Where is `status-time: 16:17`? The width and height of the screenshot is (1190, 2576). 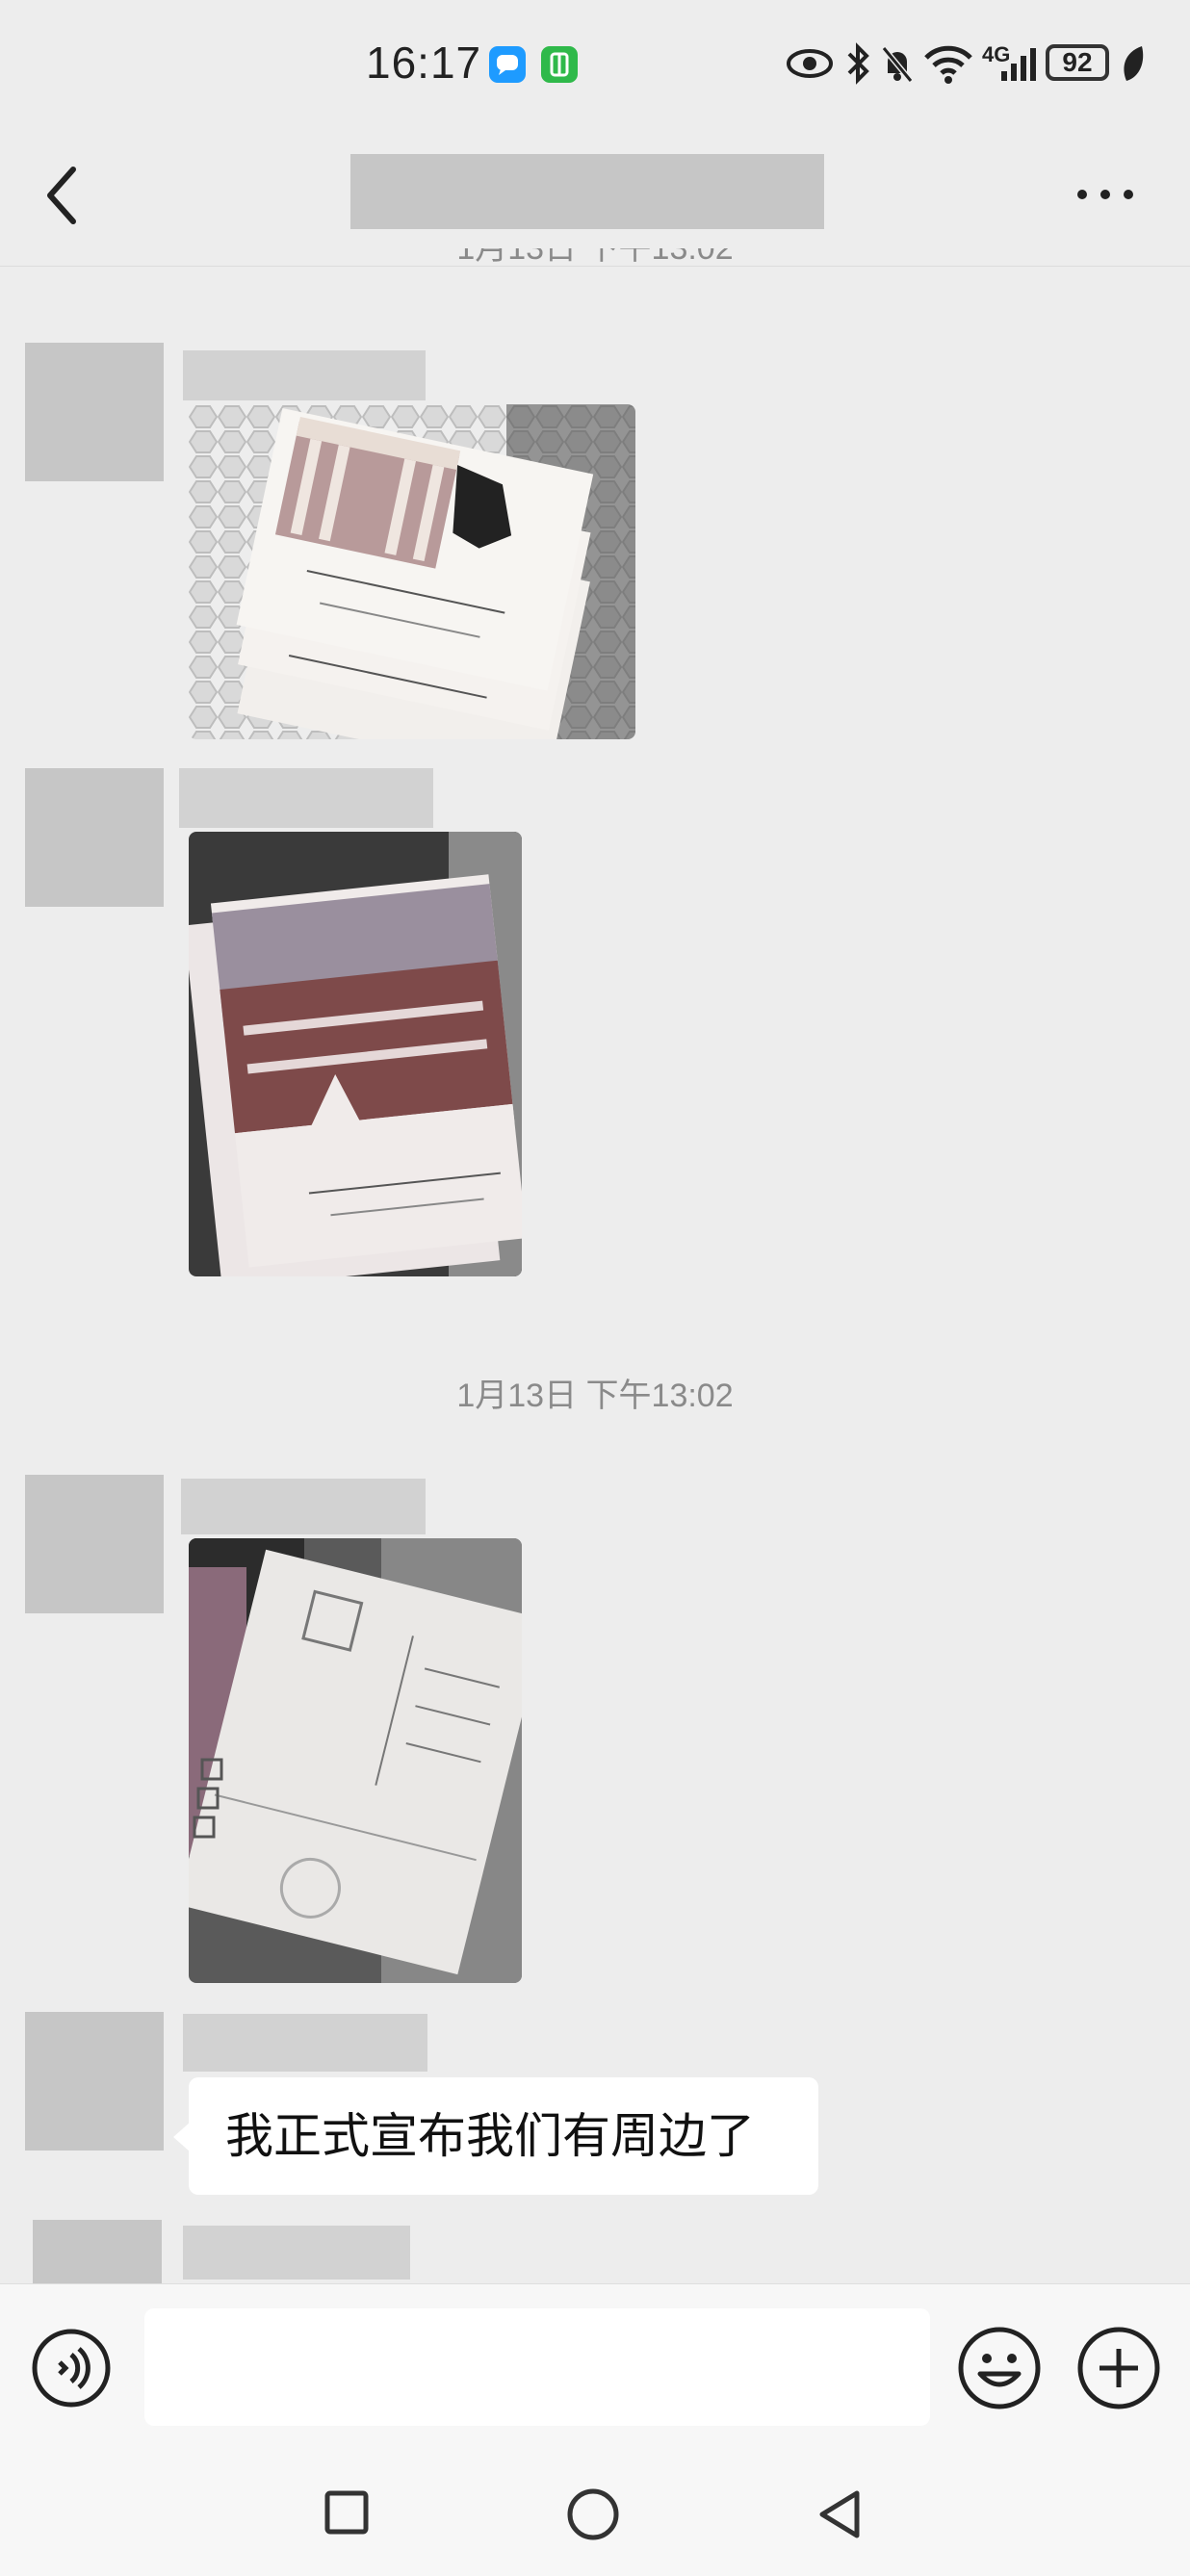 status-time: 16:17 is located at coordinates (424, 63).